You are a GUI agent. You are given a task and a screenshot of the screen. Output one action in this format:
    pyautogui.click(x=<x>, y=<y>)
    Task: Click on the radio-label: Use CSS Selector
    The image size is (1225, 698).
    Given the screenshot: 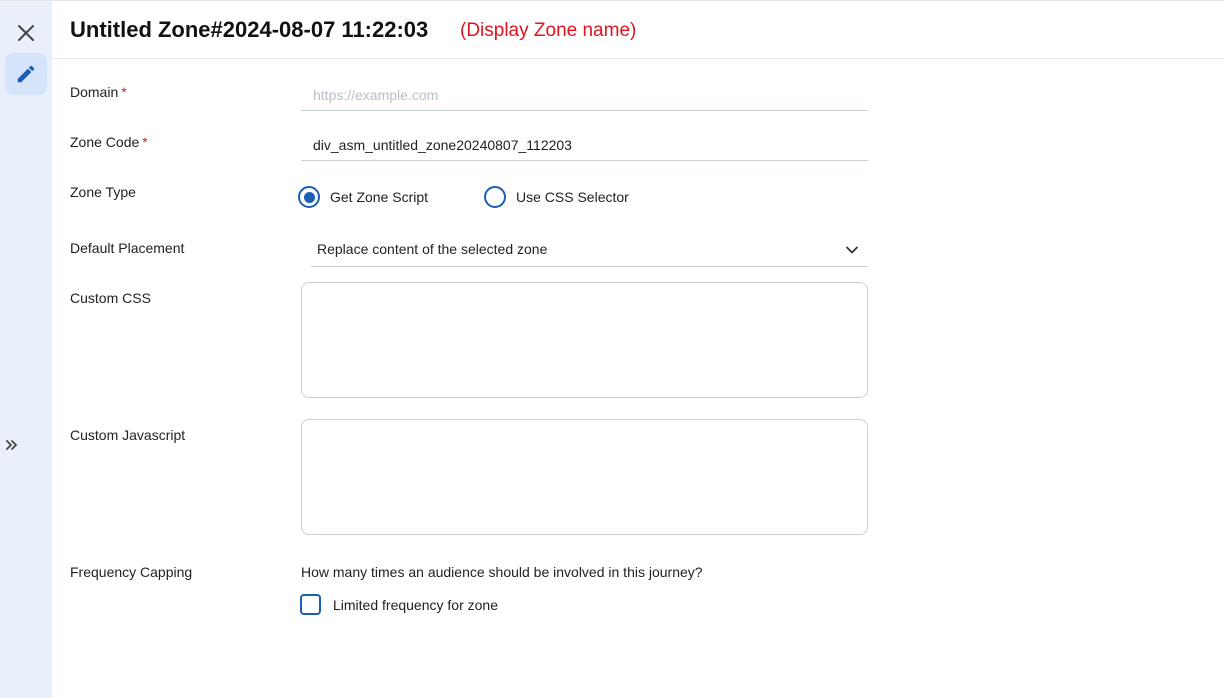 What is the action you would take?
    pyautogui.click(x=572, y=197)
    